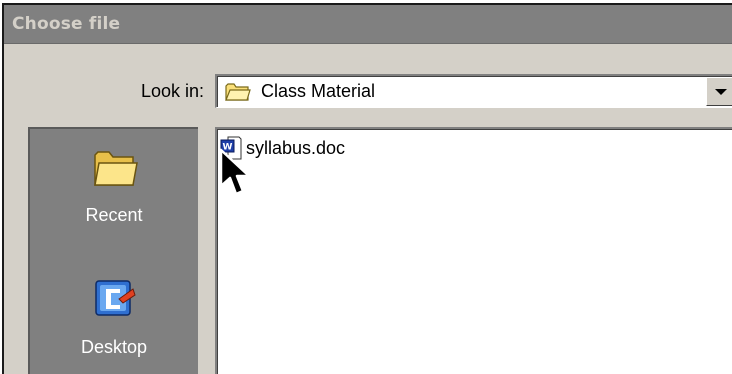 Image resolution: width=732 pixels, height=374 pixels. I want to click on dropdown-arrow-button, so click(719, 91).